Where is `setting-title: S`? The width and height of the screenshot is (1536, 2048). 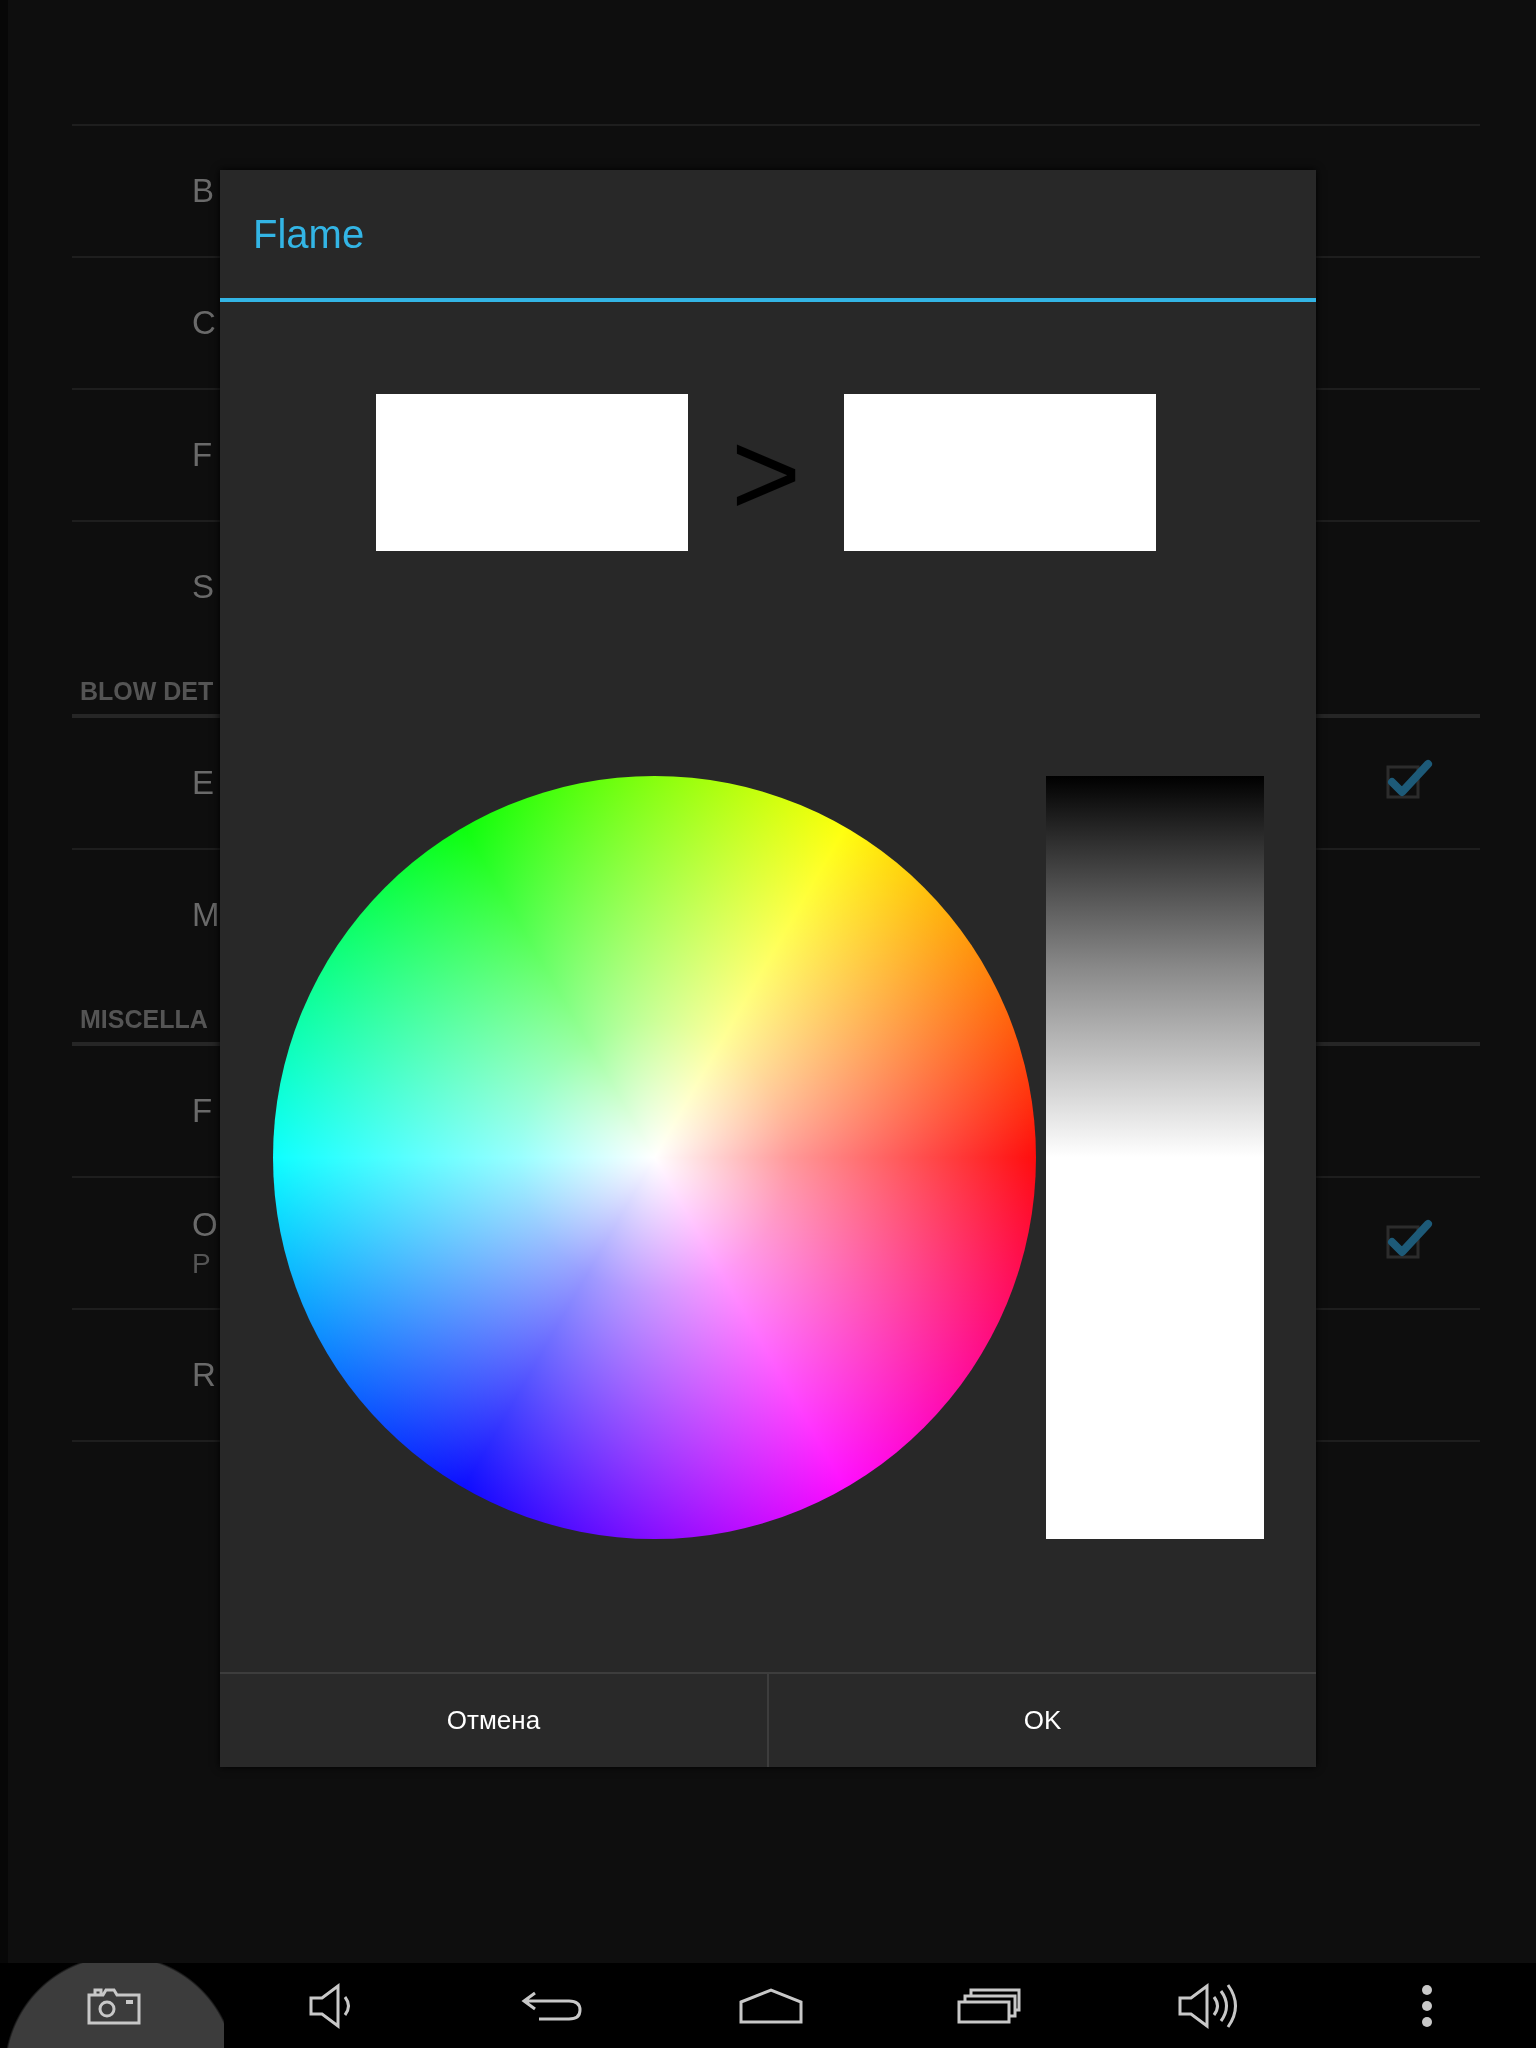 setting-title: S is located at coordinates (203, 587).